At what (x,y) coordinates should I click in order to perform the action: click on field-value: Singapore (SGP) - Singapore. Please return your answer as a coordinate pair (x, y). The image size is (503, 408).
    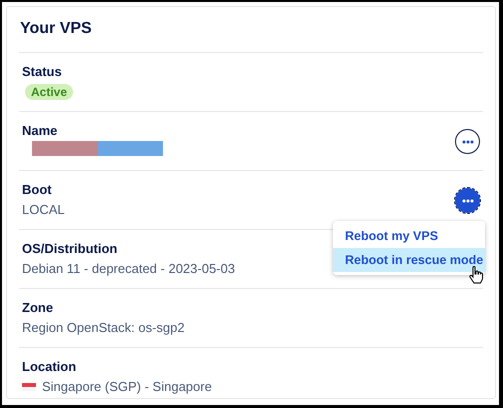
    Looking at the image, I should click on (127, 386).